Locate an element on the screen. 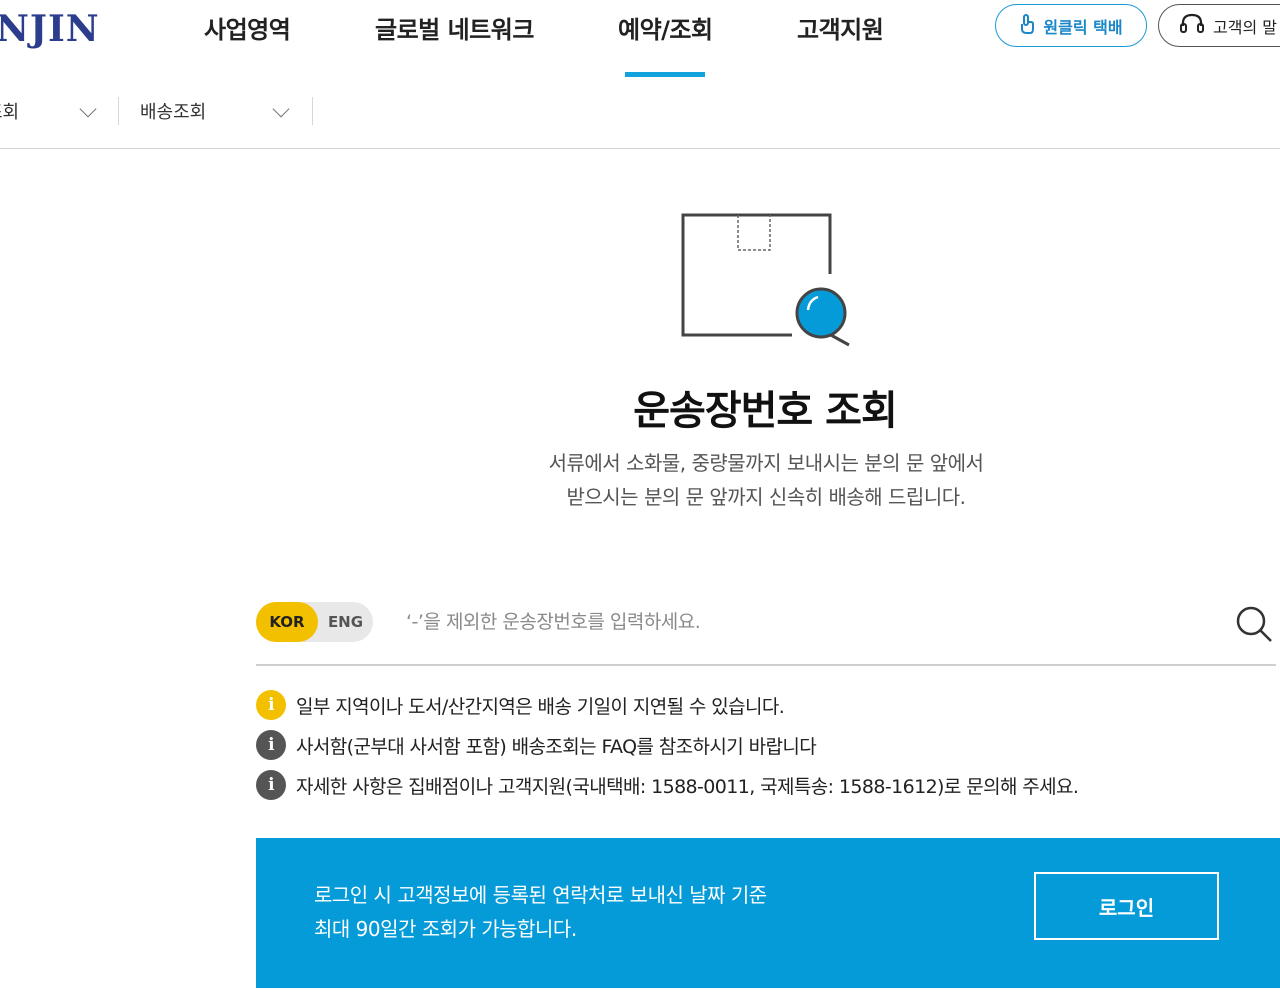 Image resolution: width=1280 pixels, height=992 pixels. oneclick-delivery-button: 원클릭 택배 is located at coordinates (1071, 25).